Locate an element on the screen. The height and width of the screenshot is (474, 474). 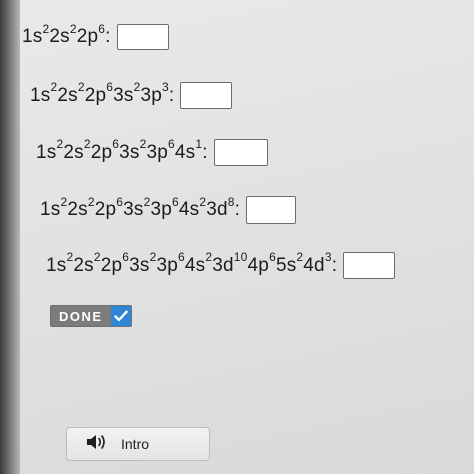
orbital-label: 4d is located at coordinates (314, 265).